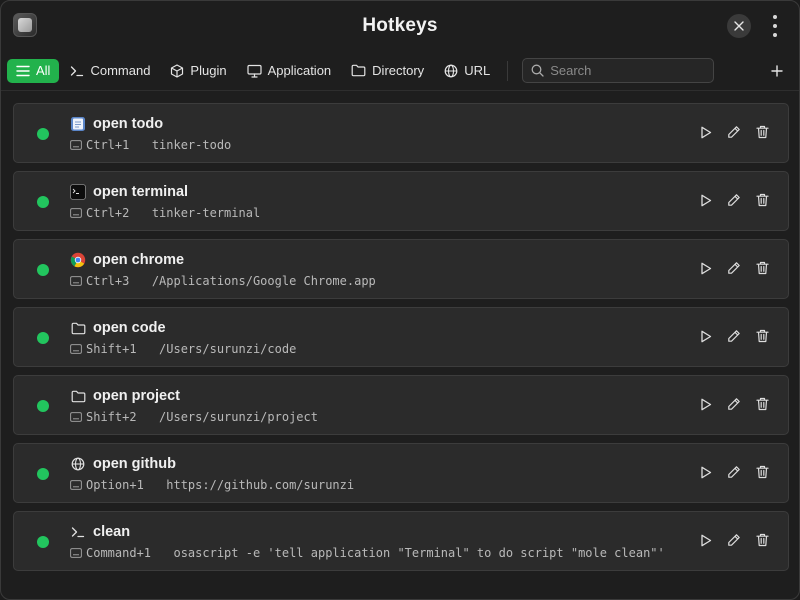 The height and width of the screenshot is (600, 800). I want to click on hotkey-shortcut: Ctrl+2, so click(108, 213).